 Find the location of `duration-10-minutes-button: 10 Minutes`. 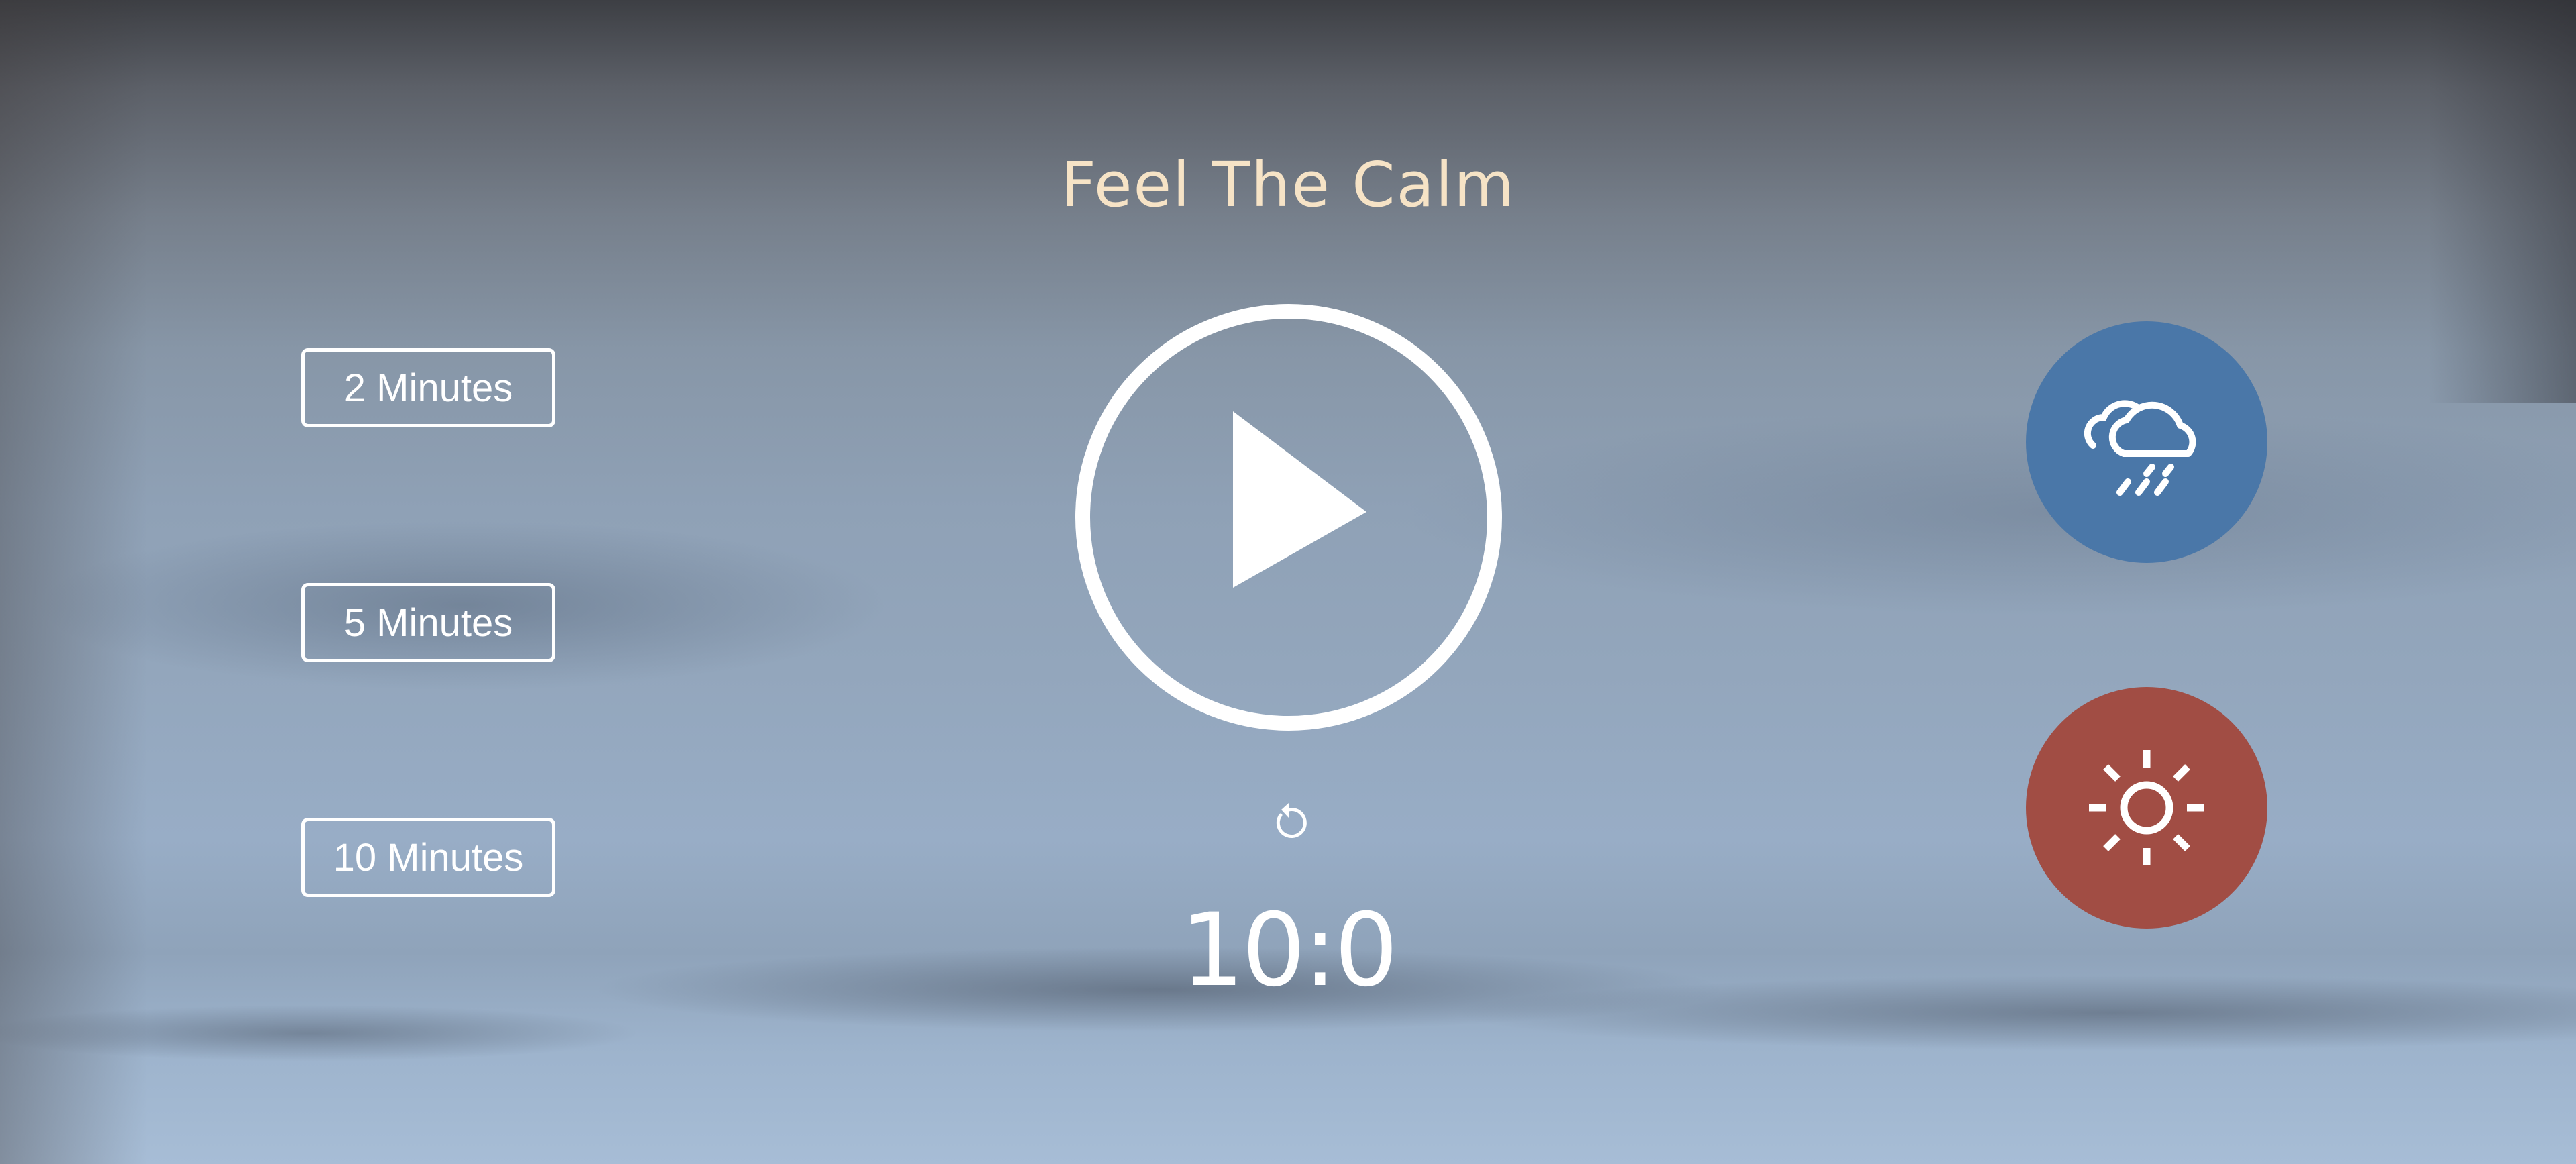

duration-10-minutes-button: 10 Minutes is located at coordinates (428, 858).